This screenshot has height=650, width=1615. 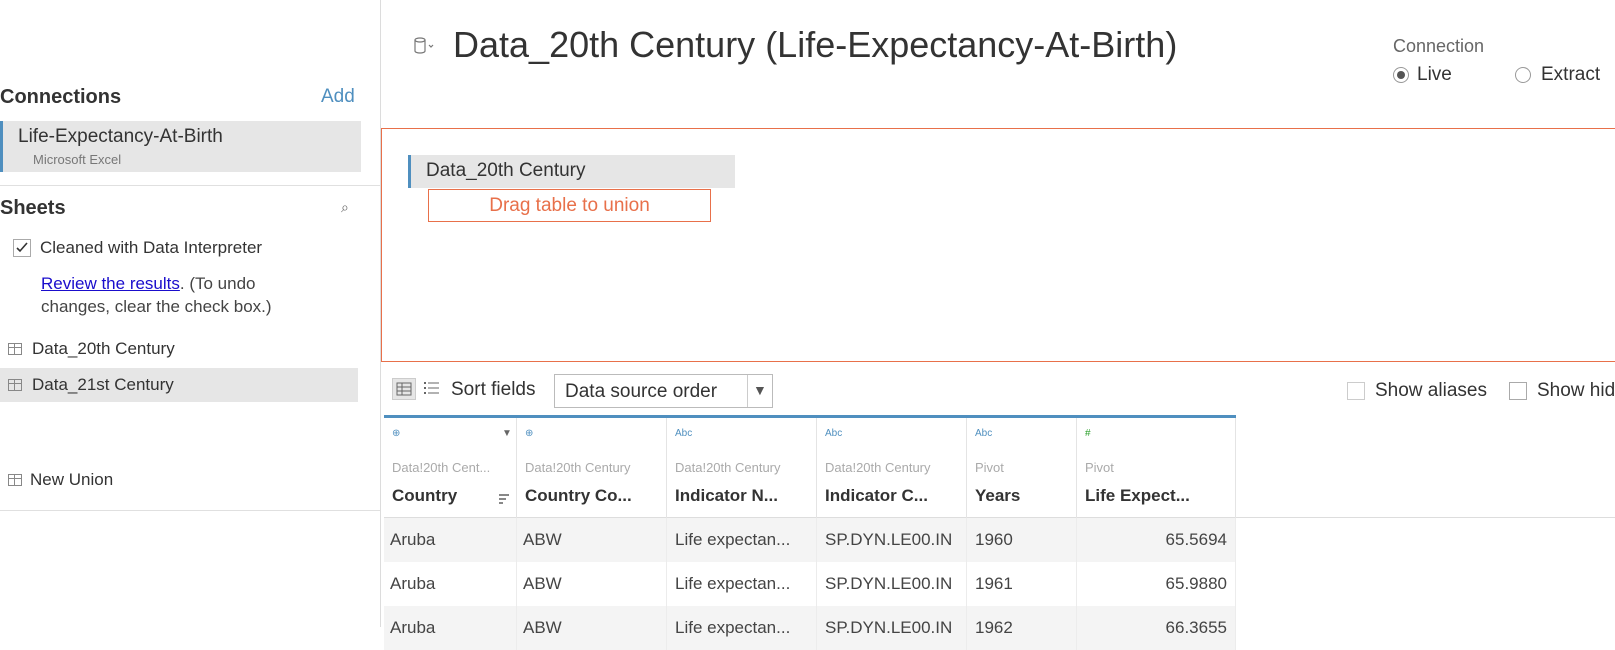 I want to click on column-name: Years, so click(x=998, y=495).